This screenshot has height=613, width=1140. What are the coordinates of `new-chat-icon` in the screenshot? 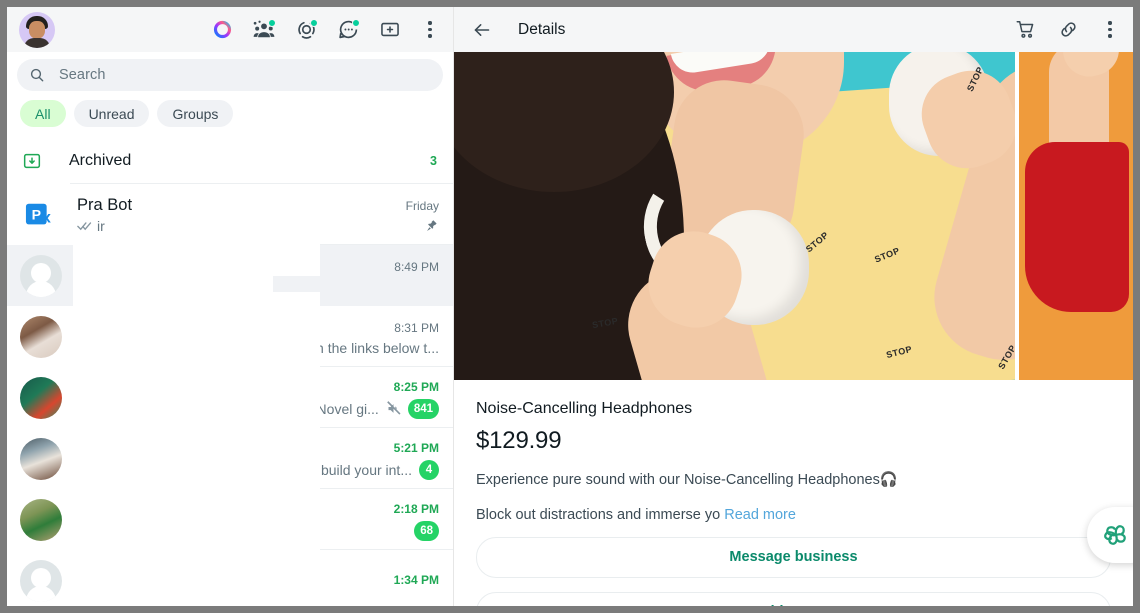 It's located at (390, 30).